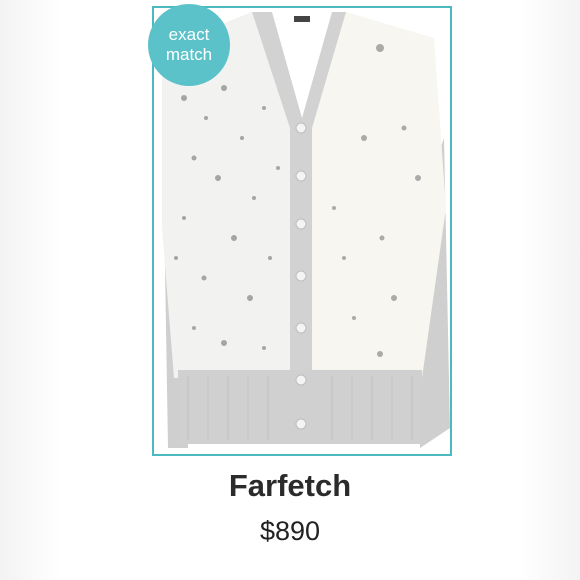 The height and width of the screenshot is (580, 580). Describe the element at coordinates (189, 34) in the screenshot. I see `badge-line-1: exact` at that location.